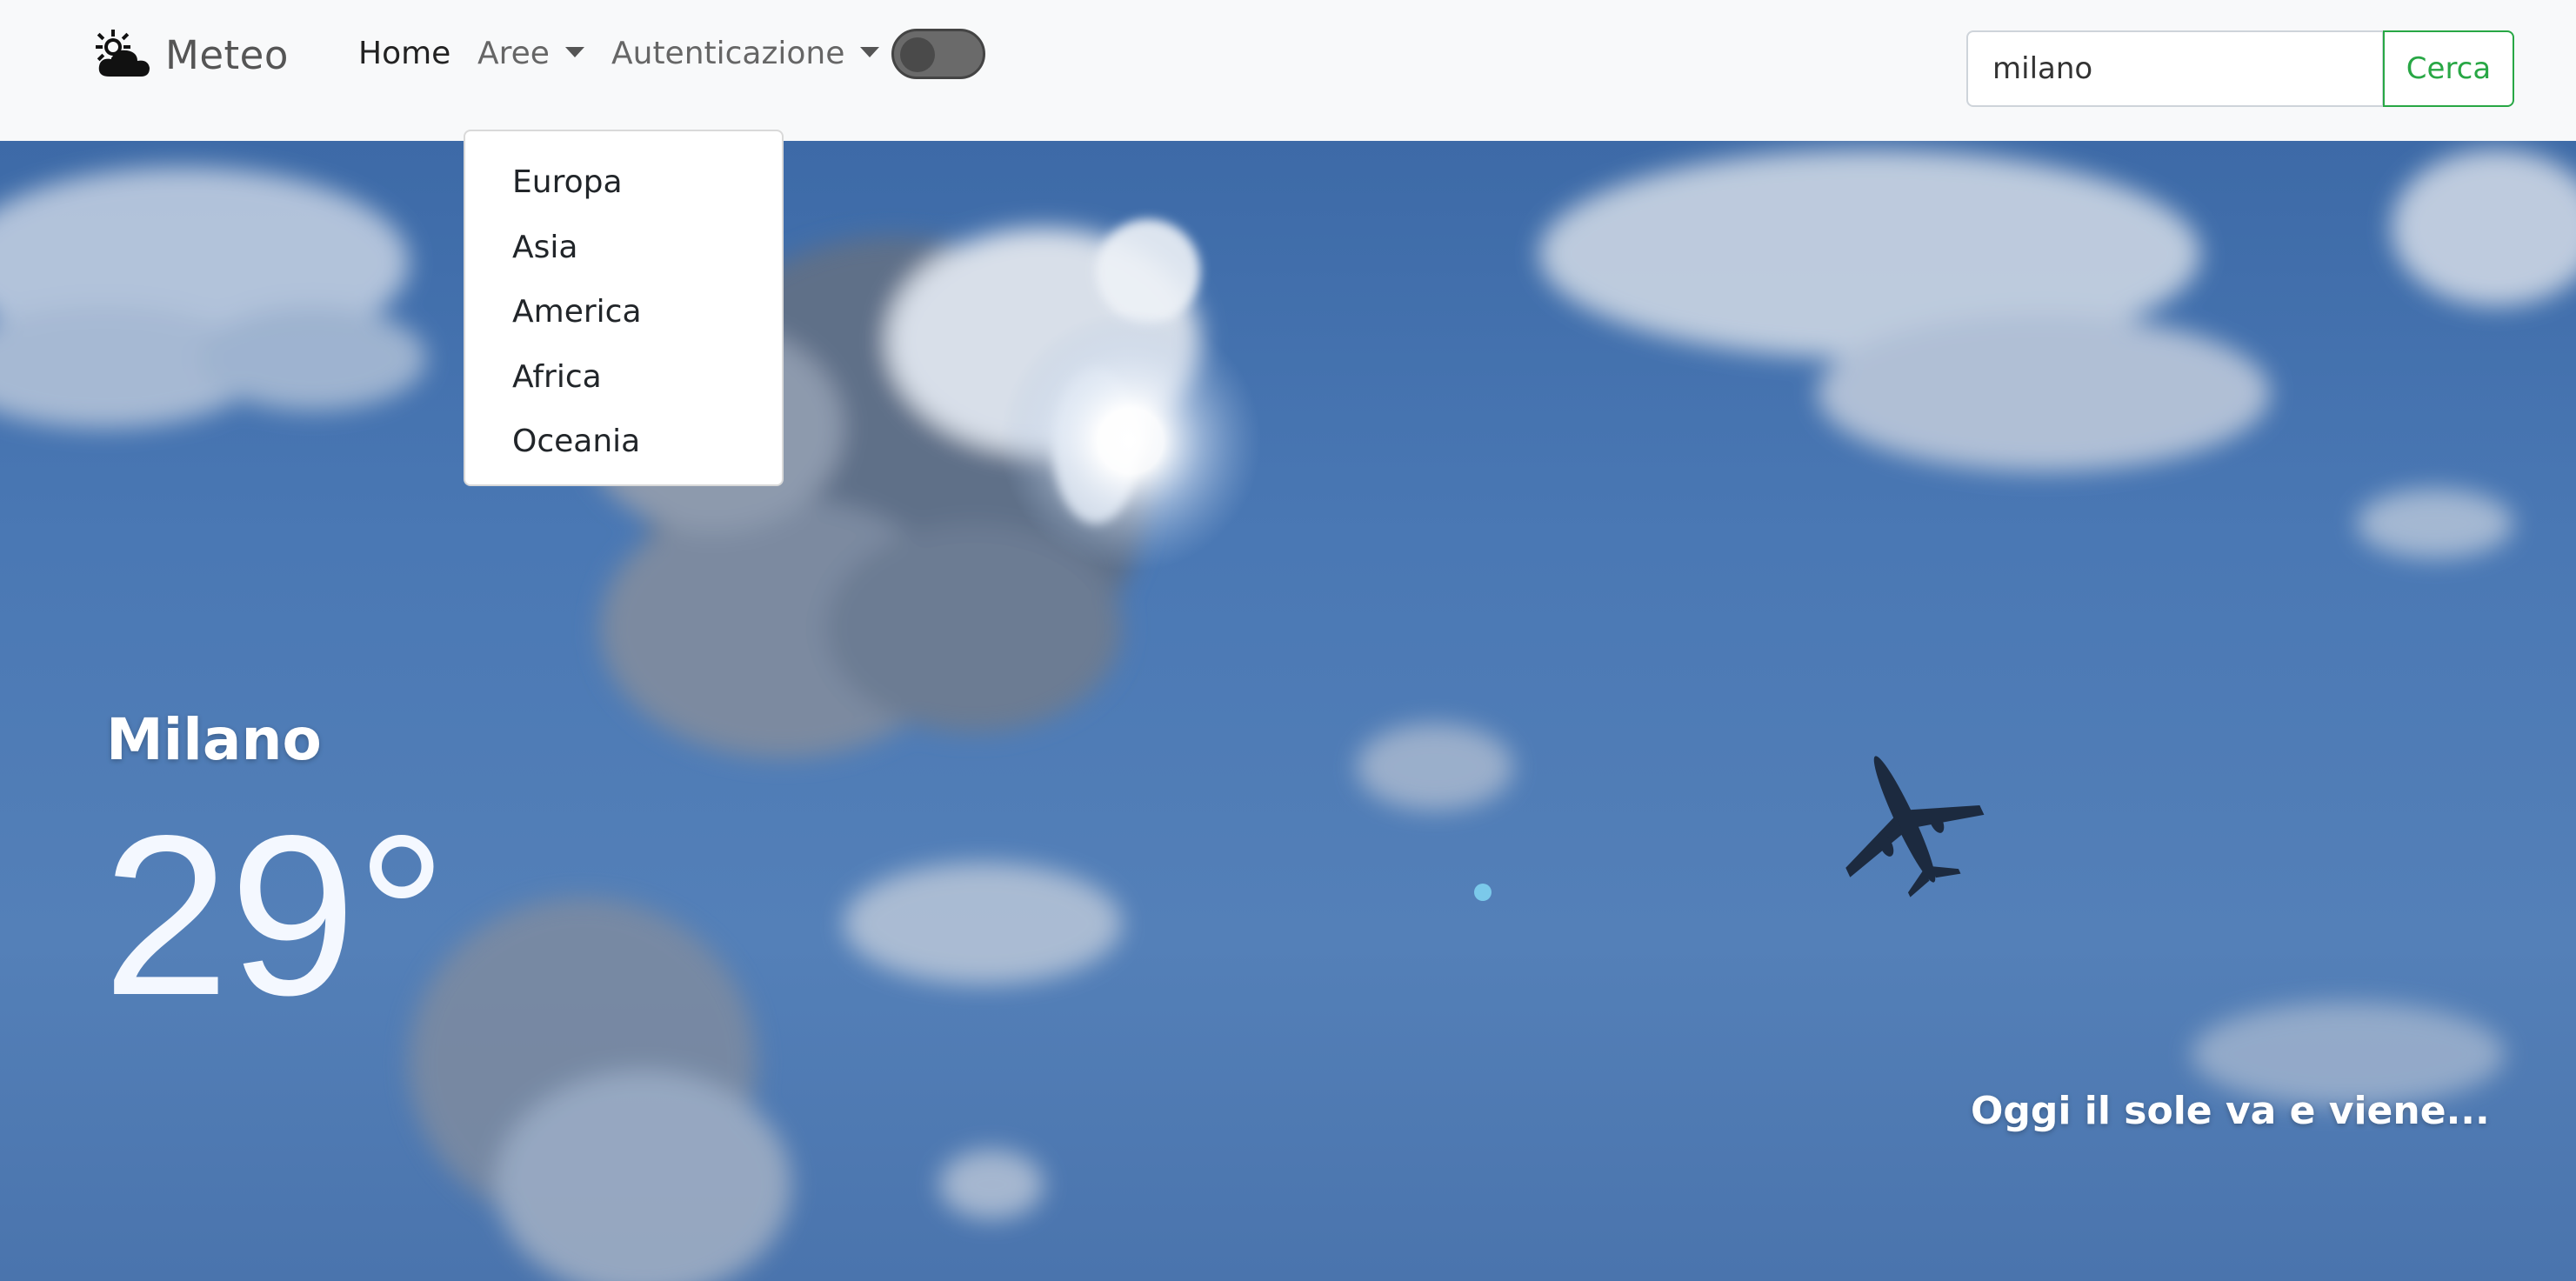  I want to click on search-input, so click(2175, 68).